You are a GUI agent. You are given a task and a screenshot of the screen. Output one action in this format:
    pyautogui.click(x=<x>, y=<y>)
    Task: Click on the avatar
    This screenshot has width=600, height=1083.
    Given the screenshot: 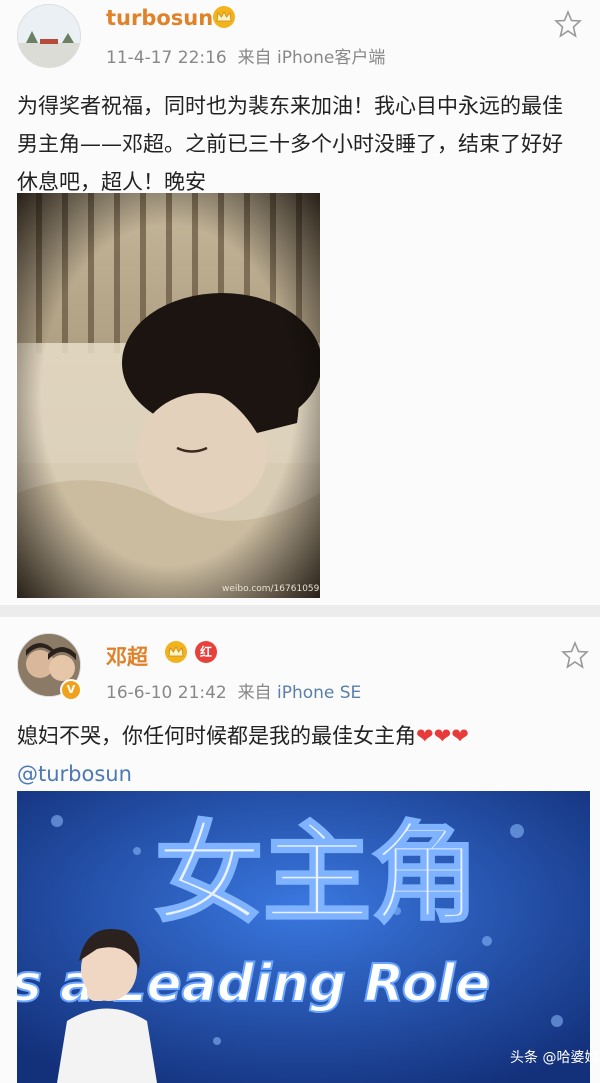 What is the action you would take?
    pyautogui.click(x=49, y=36)
    